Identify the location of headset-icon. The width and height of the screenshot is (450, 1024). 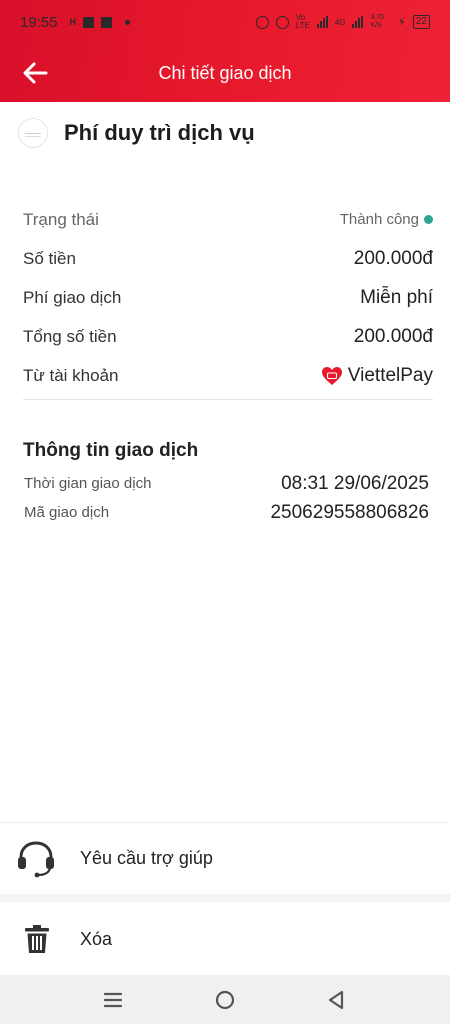
(36, 858).